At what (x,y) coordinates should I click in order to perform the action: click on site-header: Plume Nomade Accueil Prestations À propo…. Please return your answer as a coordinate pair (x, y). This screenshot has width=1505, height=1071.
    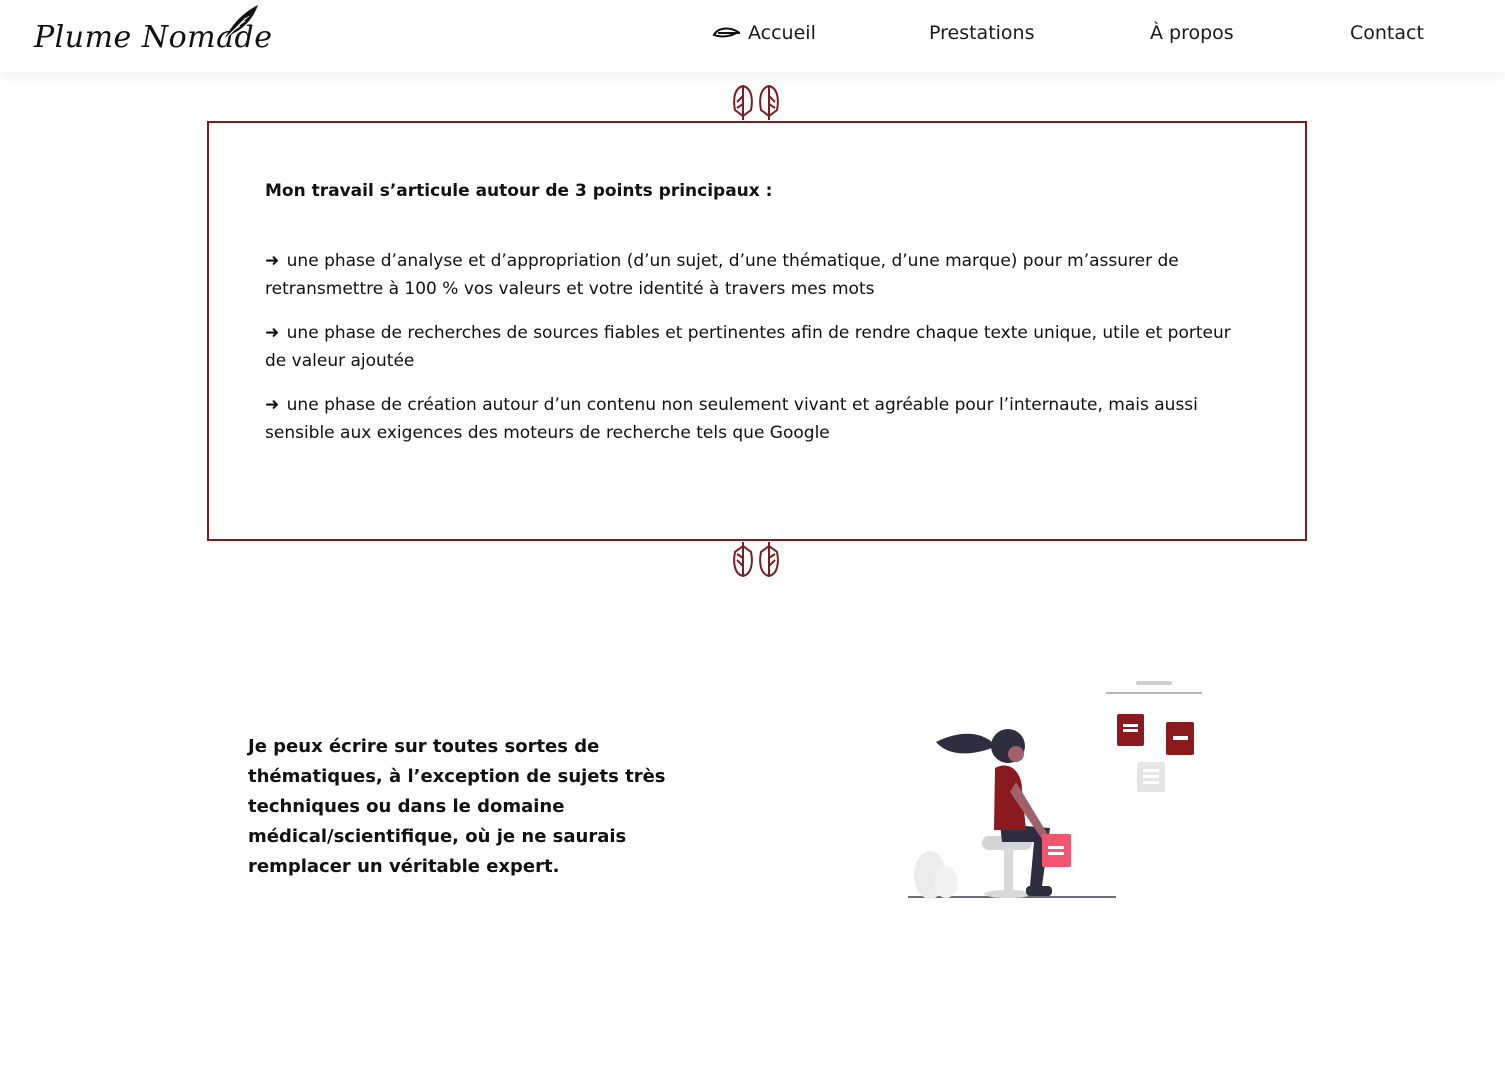
    Looking at the image, I should click on (752, 36).